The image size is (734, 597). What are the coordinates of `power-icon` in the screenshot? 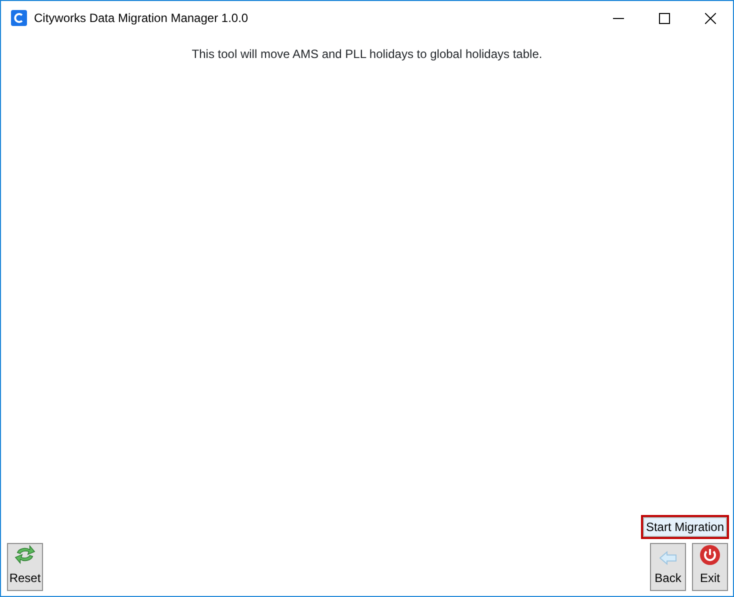 It's located at (710, 555).